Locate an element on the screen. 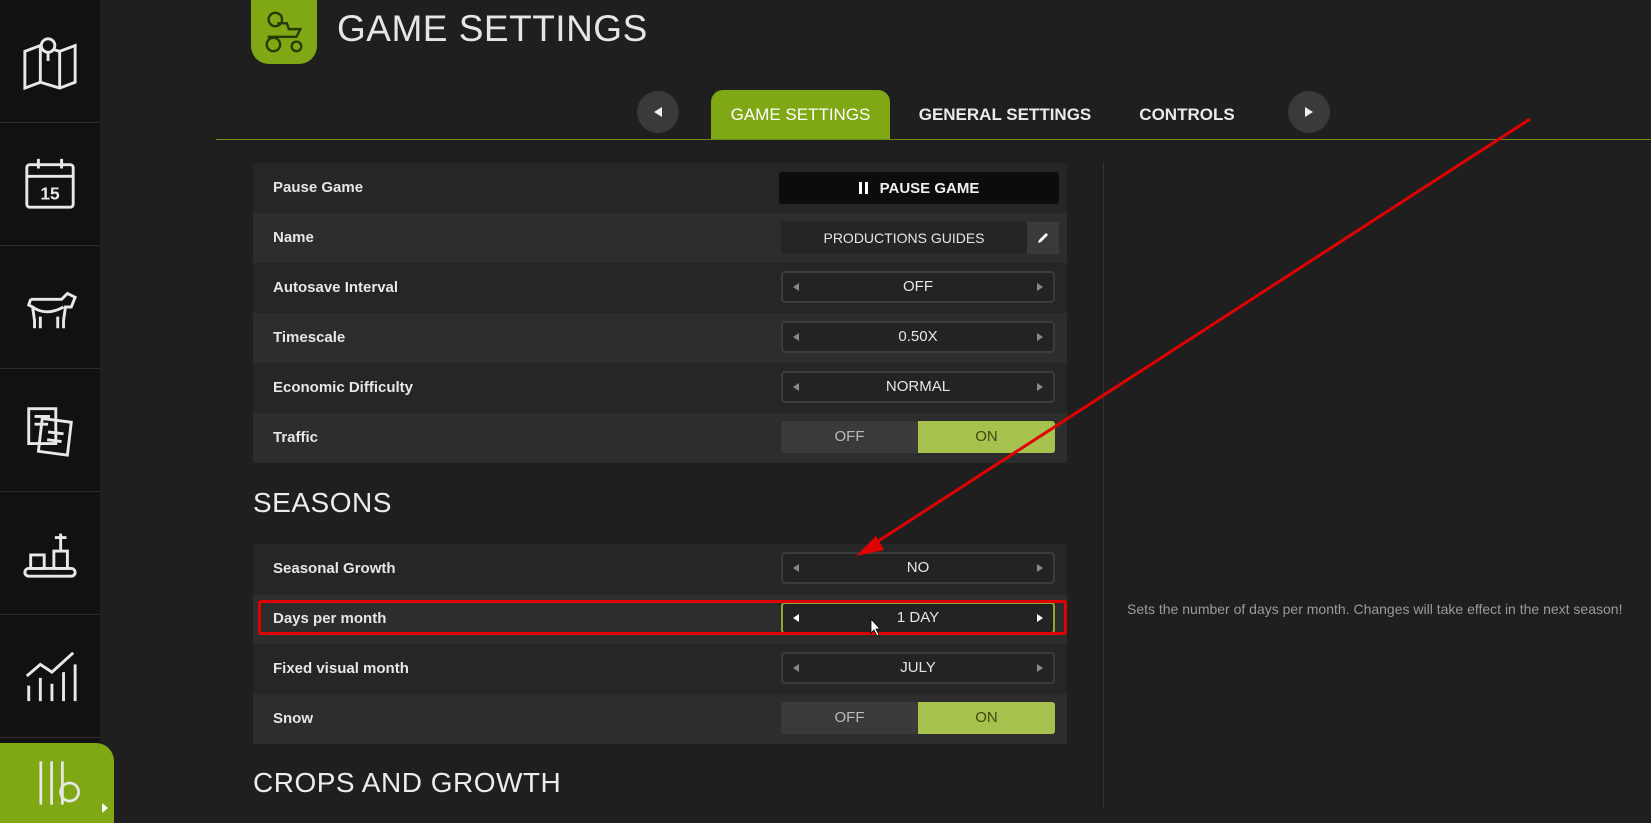 Image resolution: width=1651 pixels, height=823 pixels. arrow-left-icon is located at coordinates (658, 112).